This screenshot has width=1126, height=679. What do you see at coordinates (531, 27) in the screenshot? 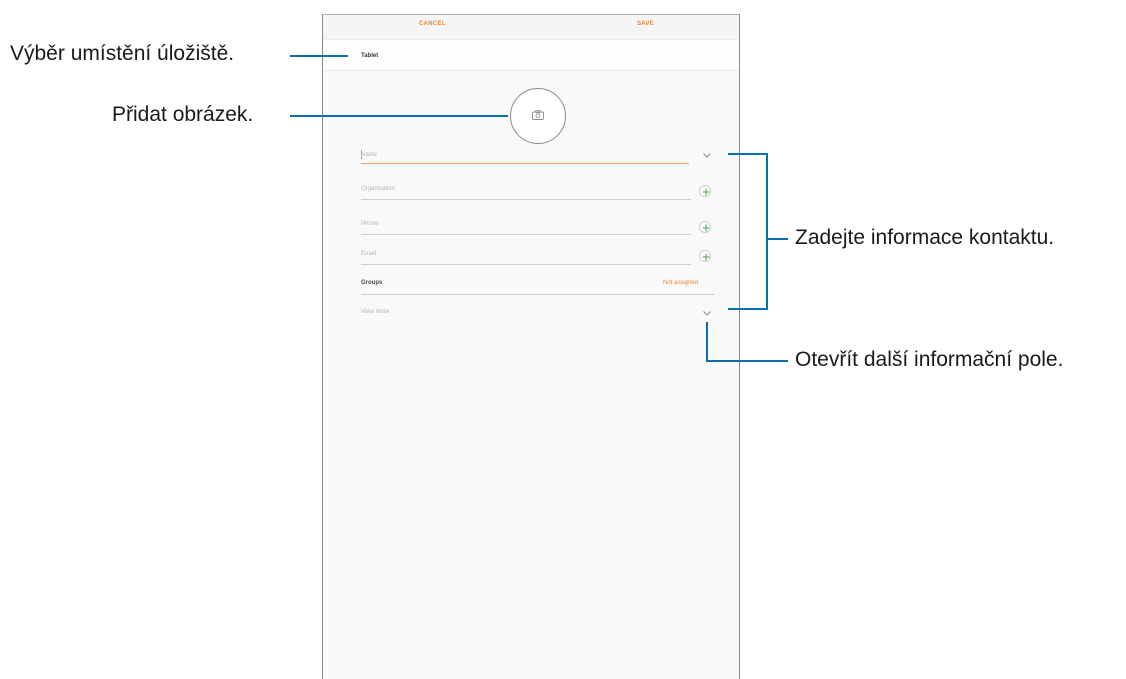
I see `action-bar: CANCEL SAVE` at bounding box center [531, 27].